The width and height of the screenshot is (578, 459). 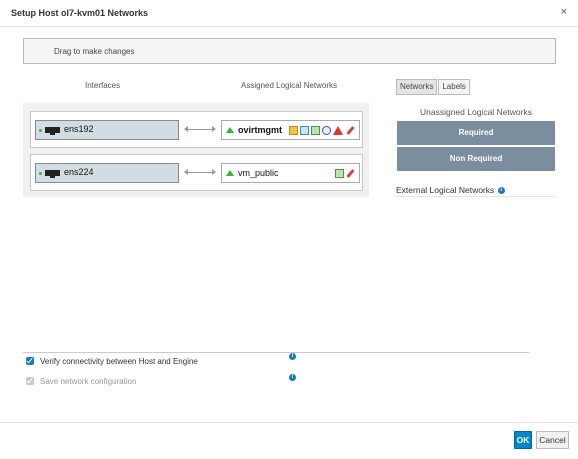 What do you see at coordinates (80, 13) in the screenshot?
I see `dialog-title: Setup Host ol7-kvm01 Networks` at bounding box center [80, 13].